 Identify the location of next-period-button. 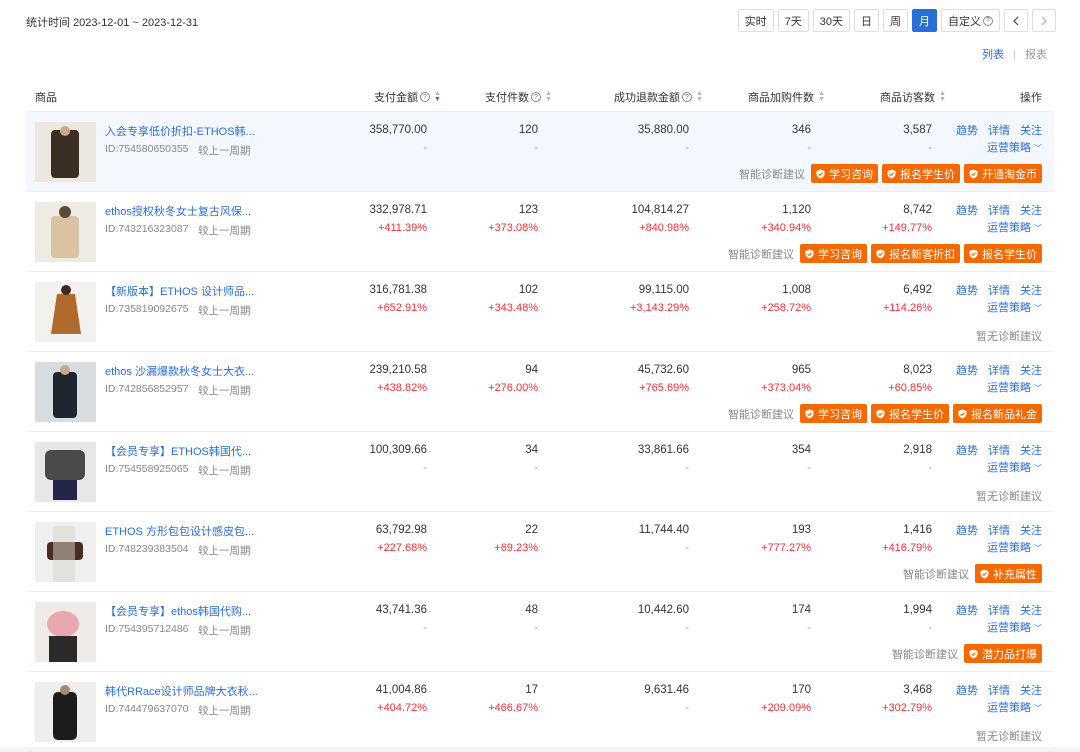
(1044, 20).